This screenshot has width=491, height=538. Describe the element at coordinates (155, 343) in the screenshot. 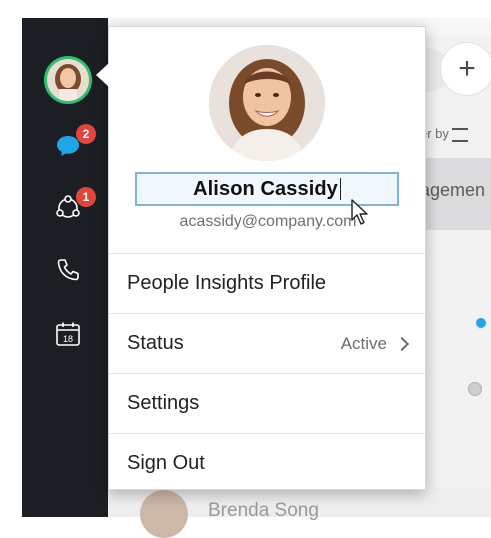

I see `menu-item-label: Status` at that location.